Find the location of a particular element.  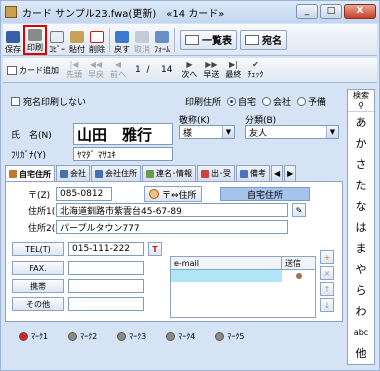

index-item-ta: た is located at coordinates (361, 185).